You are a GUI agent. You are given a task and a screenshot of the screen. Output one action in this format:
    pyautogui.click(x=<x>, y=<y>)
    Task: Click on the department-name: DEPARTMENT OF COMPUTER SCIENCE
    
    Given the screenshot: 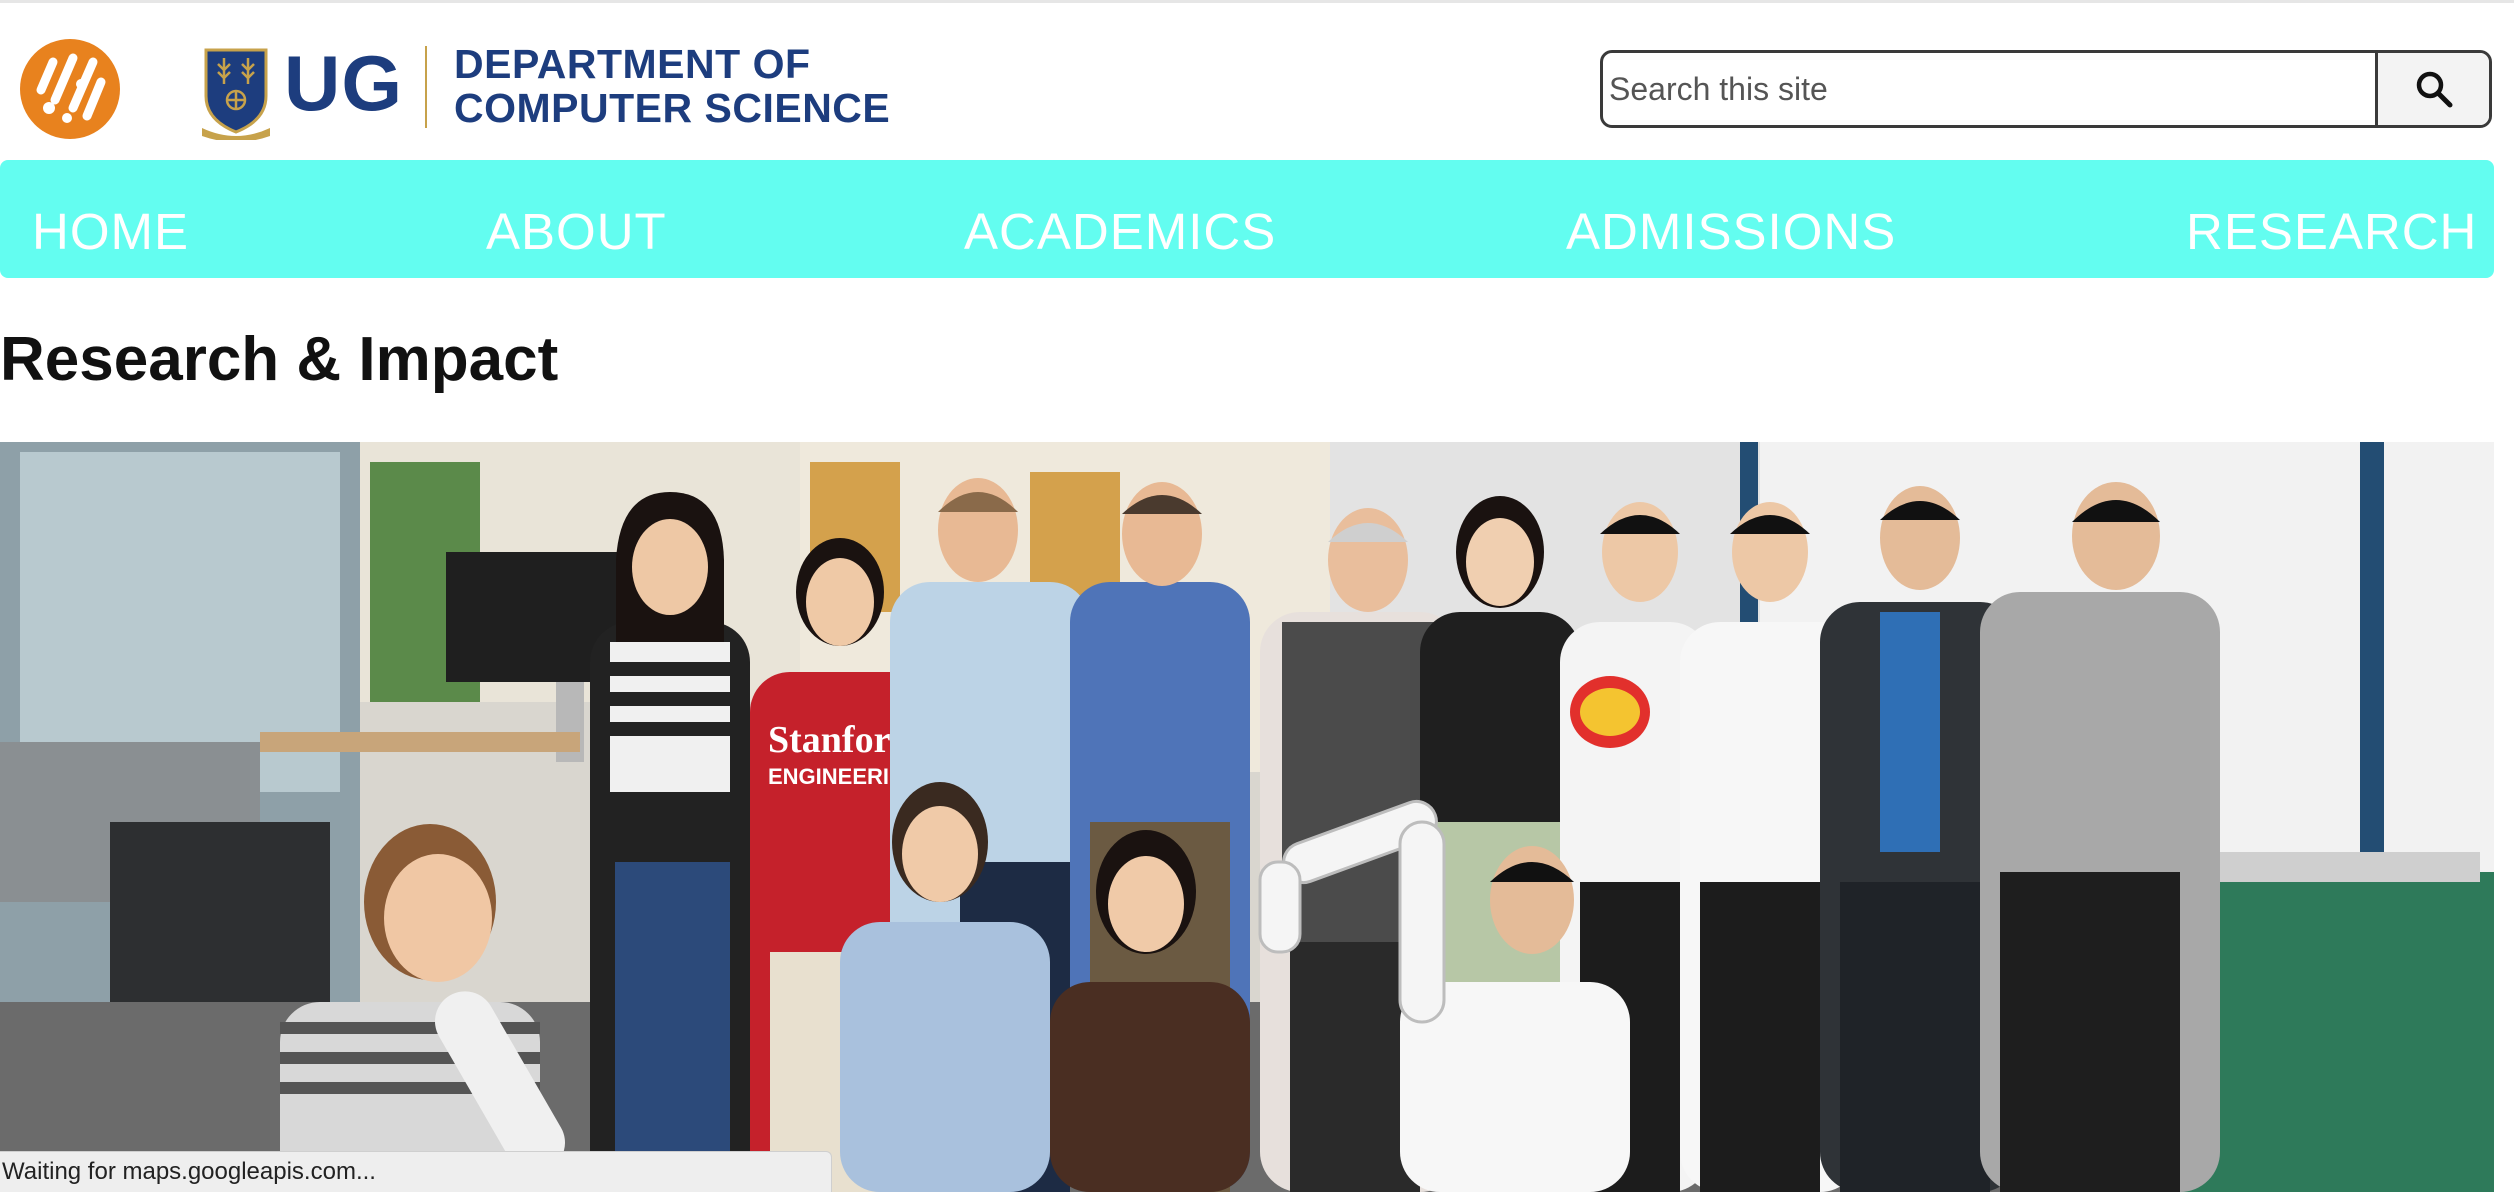 What is the action you would take?
    pyautogui.click(x=672, y=86)
    